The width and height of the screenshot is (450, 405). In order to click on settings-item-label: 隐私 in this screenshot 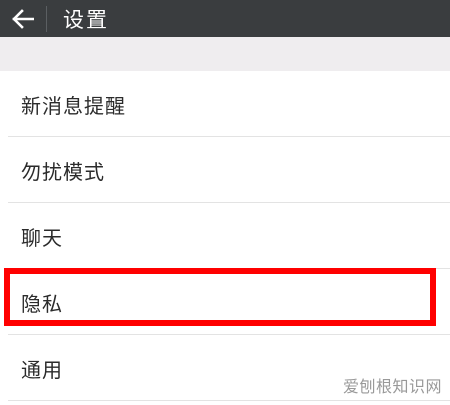, I will do `click(42, 303)`.